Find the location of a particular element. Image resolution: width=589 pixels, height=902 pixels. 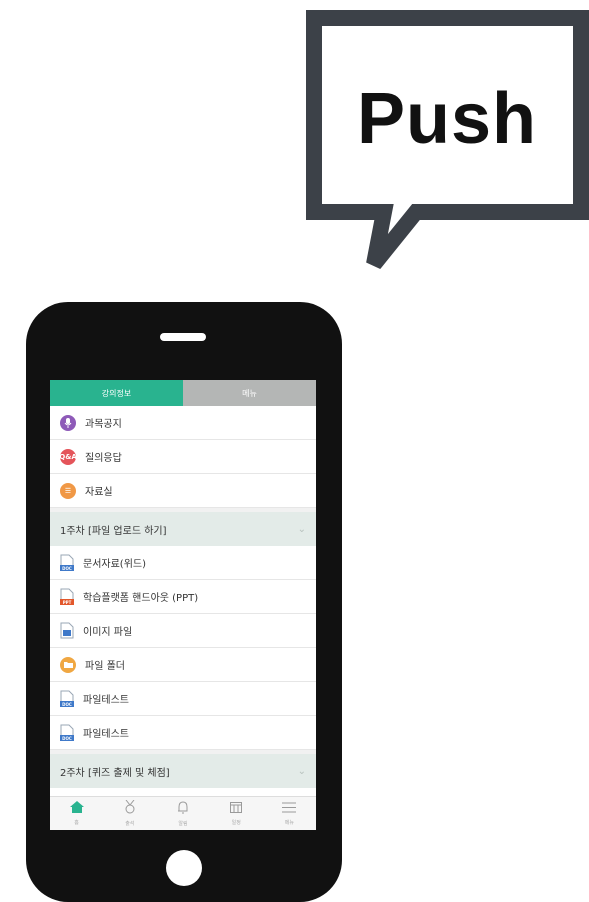

image-file-icon is located at coordinates (67, 630).